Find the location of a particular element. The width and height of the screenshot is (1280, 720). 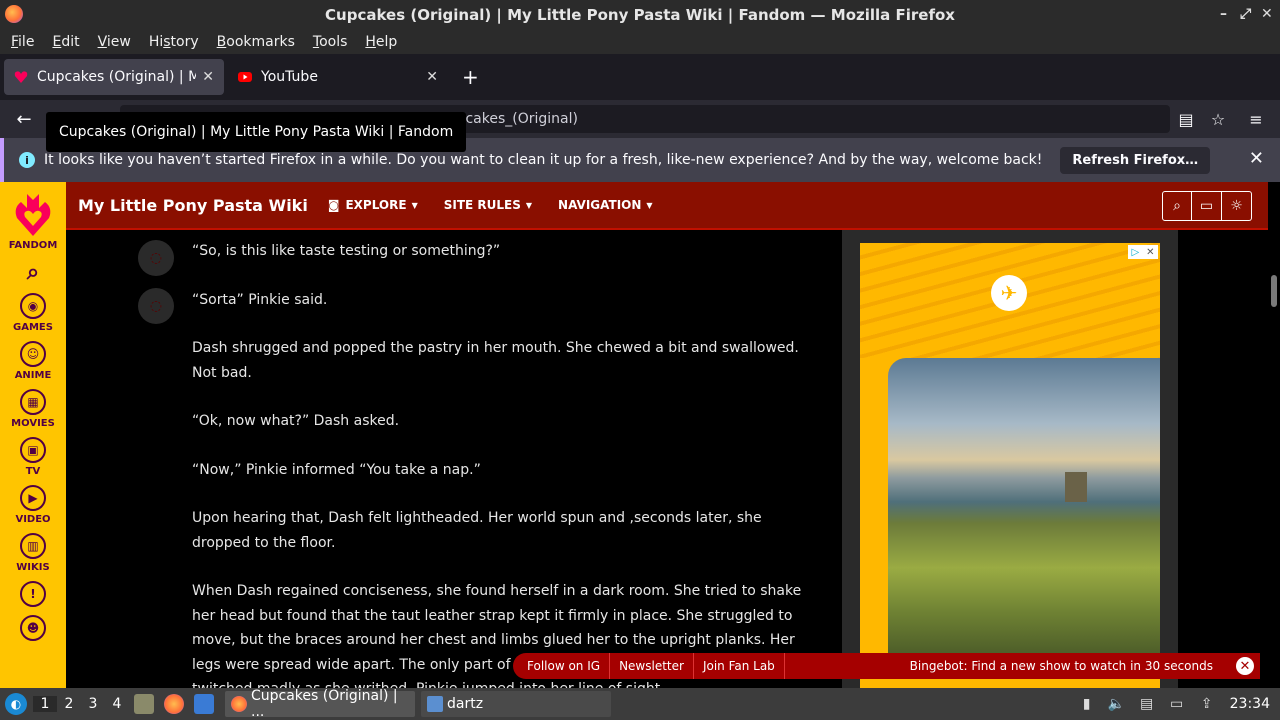

newsletter-link: Newsletter is located at coordinates (652, 666).